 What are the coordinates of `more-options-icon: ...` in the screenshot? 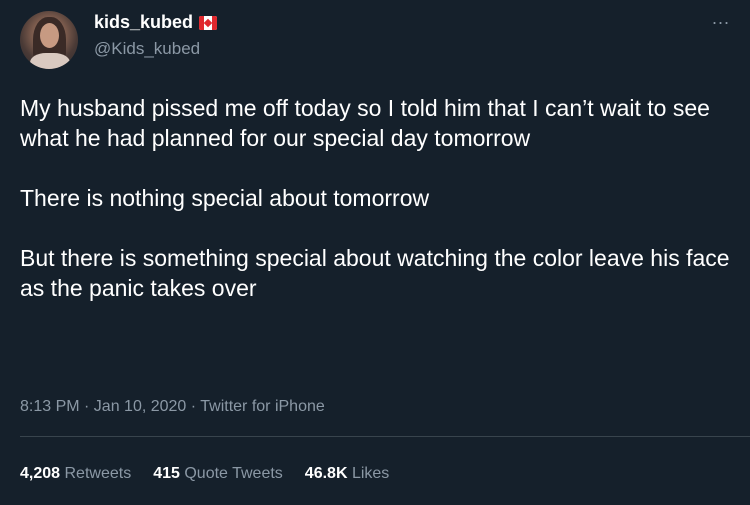 It's located at (721, 18).